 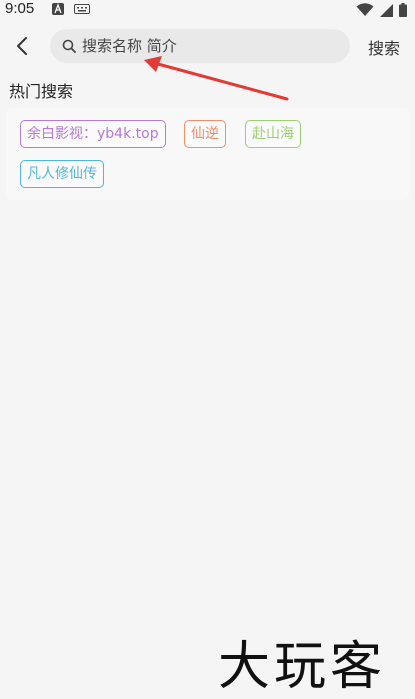 I want to click on back-button, so click(x=22, y=46).